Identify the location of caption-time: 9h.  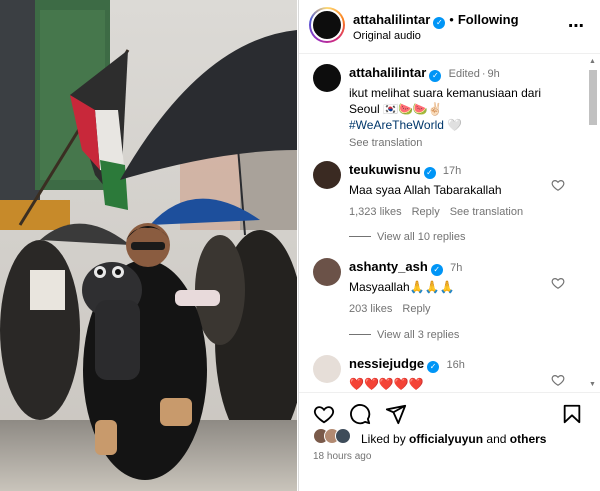
(493, 74).